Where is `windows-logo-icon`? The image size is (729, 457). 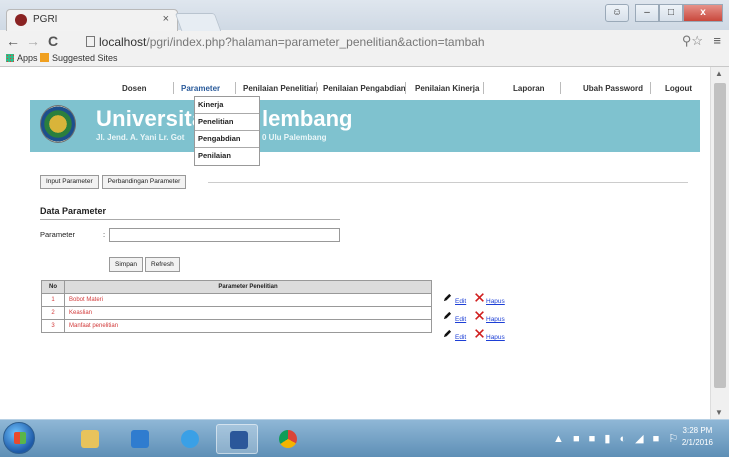
windows-logo-icon is located at coordinates (20, 438).